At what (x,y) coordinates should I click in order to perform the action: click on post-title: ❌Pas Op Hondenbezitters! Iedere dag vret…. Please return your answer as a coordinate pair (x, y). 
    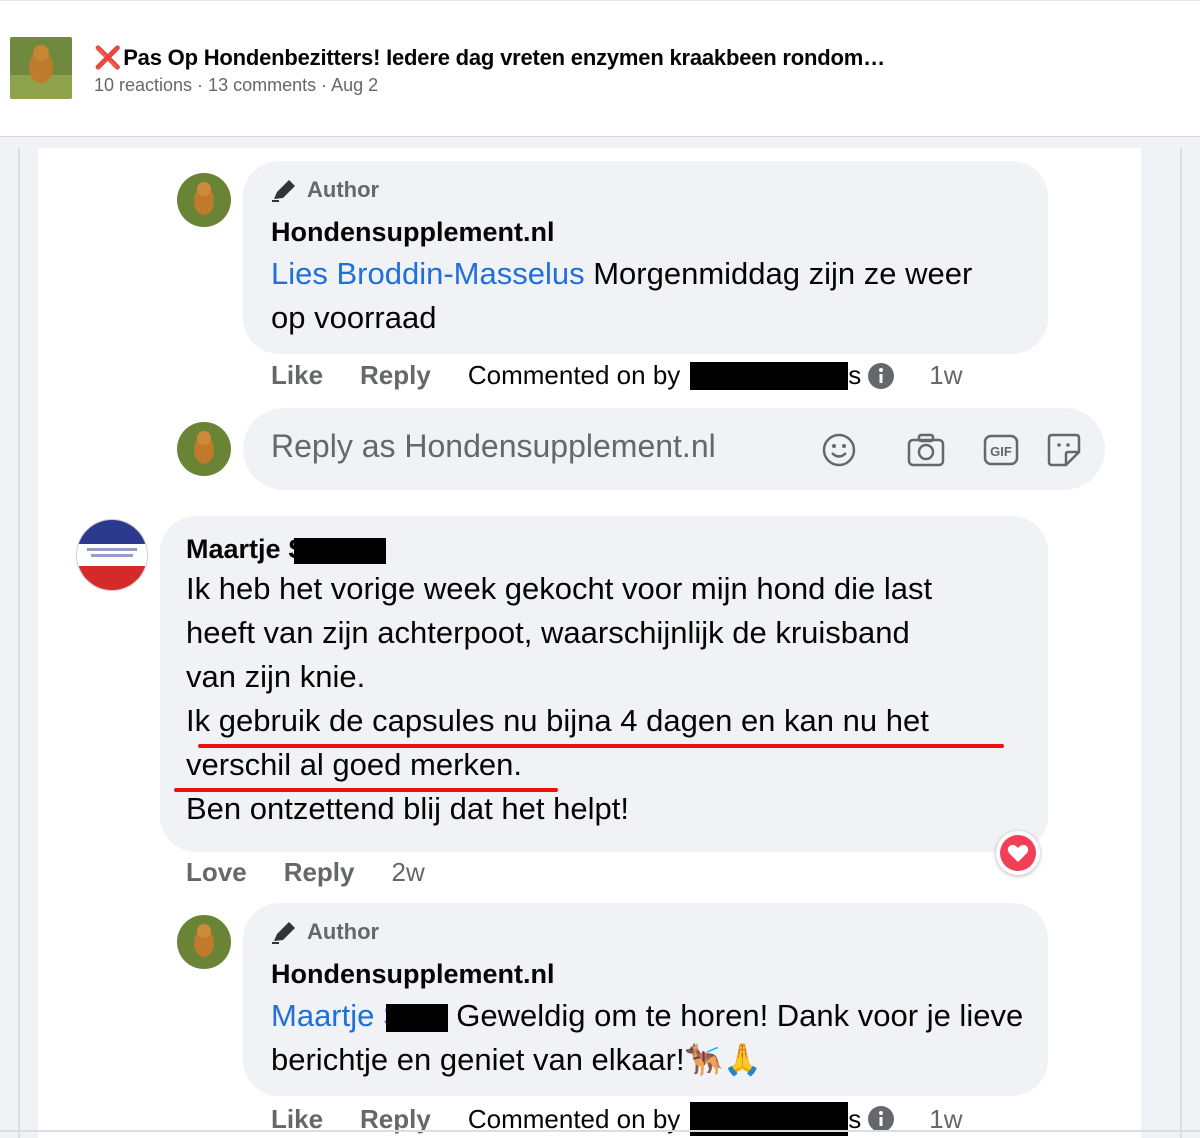
    Looking at the image, I should click on (489, 58).